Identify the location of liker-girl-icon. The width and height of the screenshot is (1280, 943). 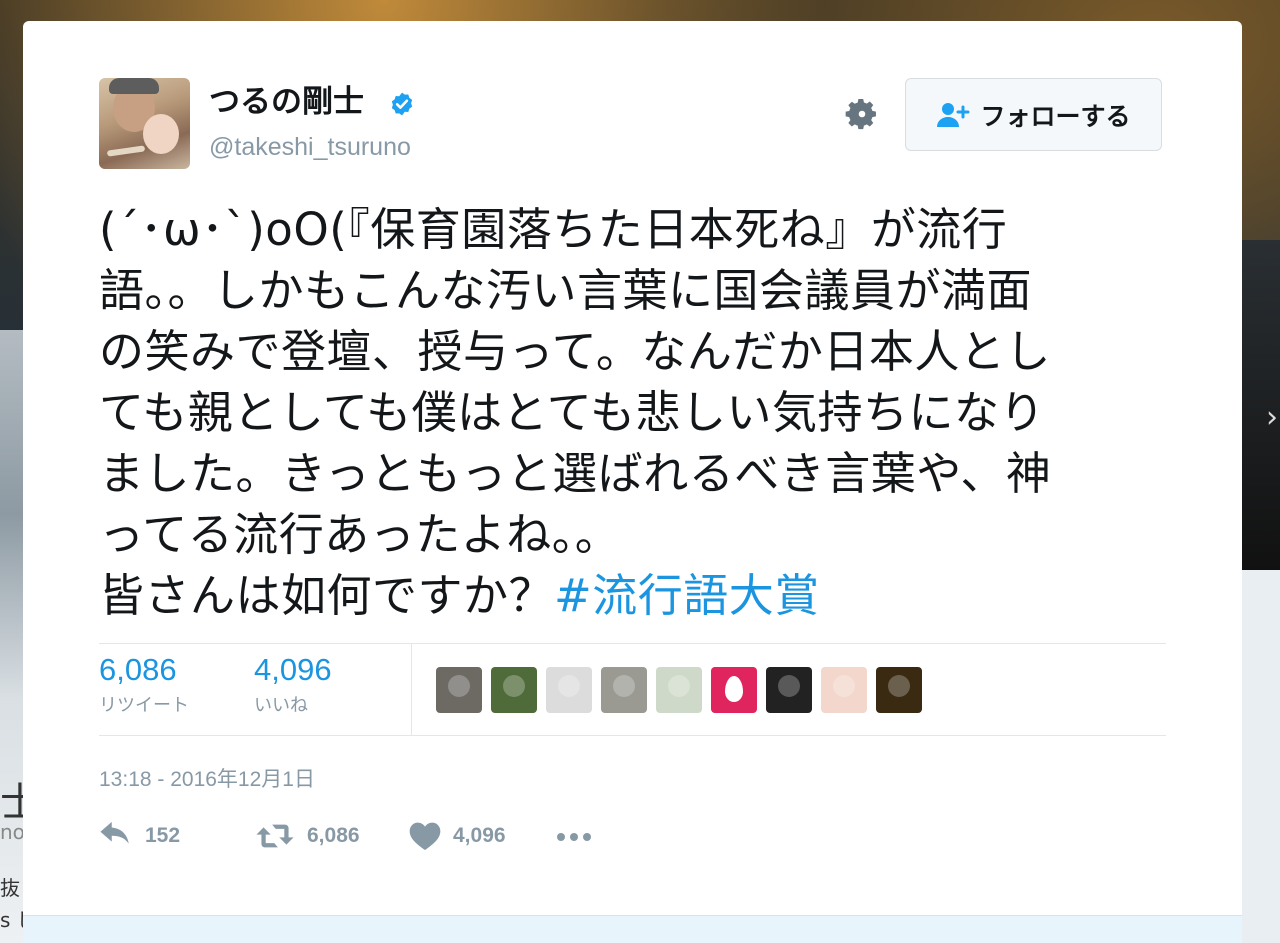
(844, 690).